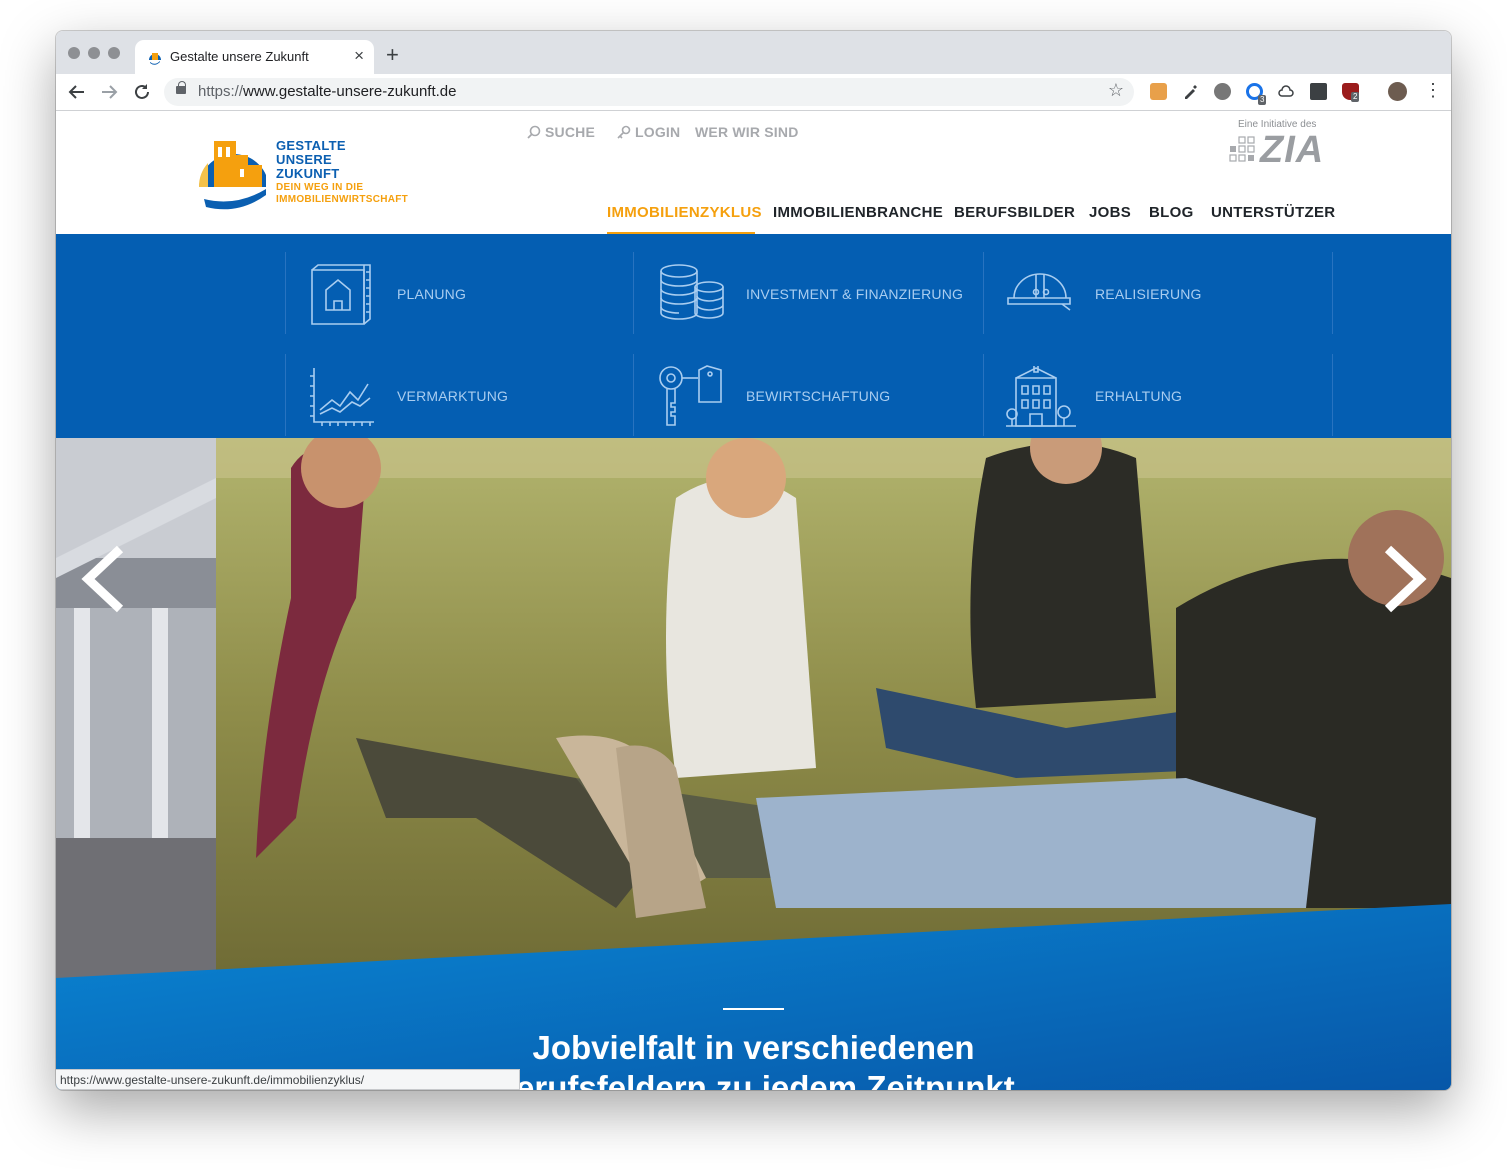  Describe the element at coordinates (181, 87) in the screenshot. I see `lock-icon` at that location.